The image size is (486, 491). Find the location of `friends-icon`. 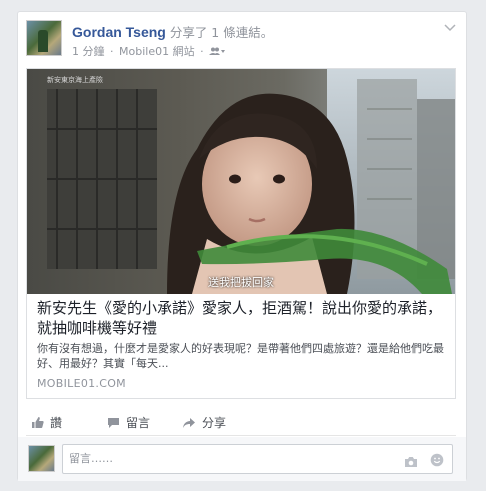

friends-icon is located at coordinates (217, 52).